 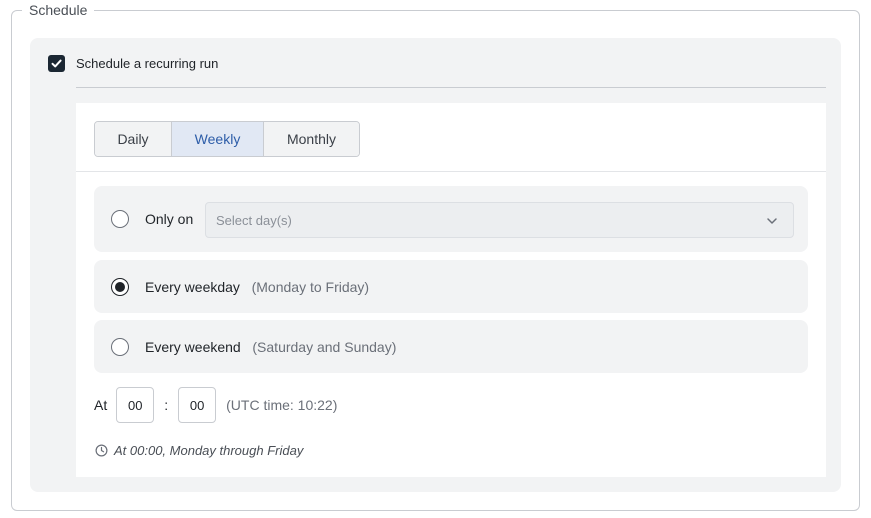 What do you see at coordinates (254, 220) in the screenshot?
I see `day-select-placeholder: Select day(s)` at bounding box center [254, 220].